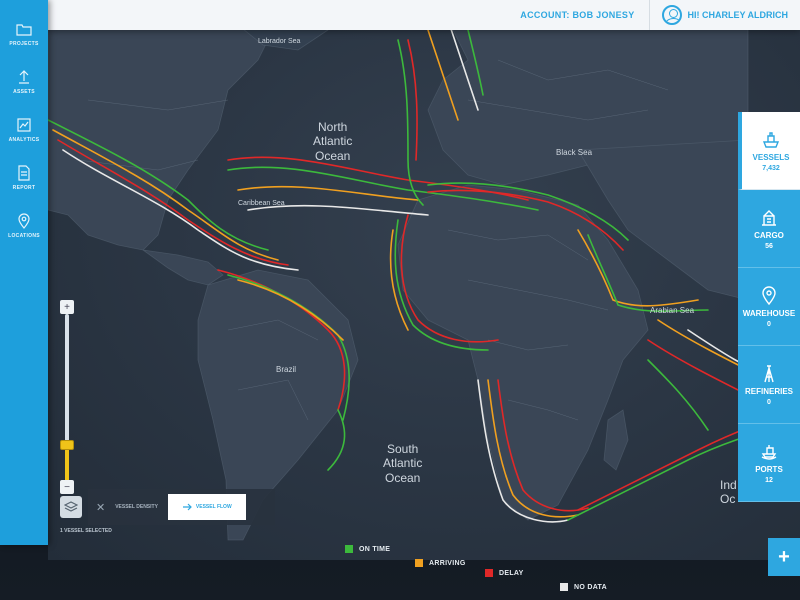  Describe the element at coordinates (24, 140) in the screenshot. I see `sidebar-label: ANALYTICS` at that location.